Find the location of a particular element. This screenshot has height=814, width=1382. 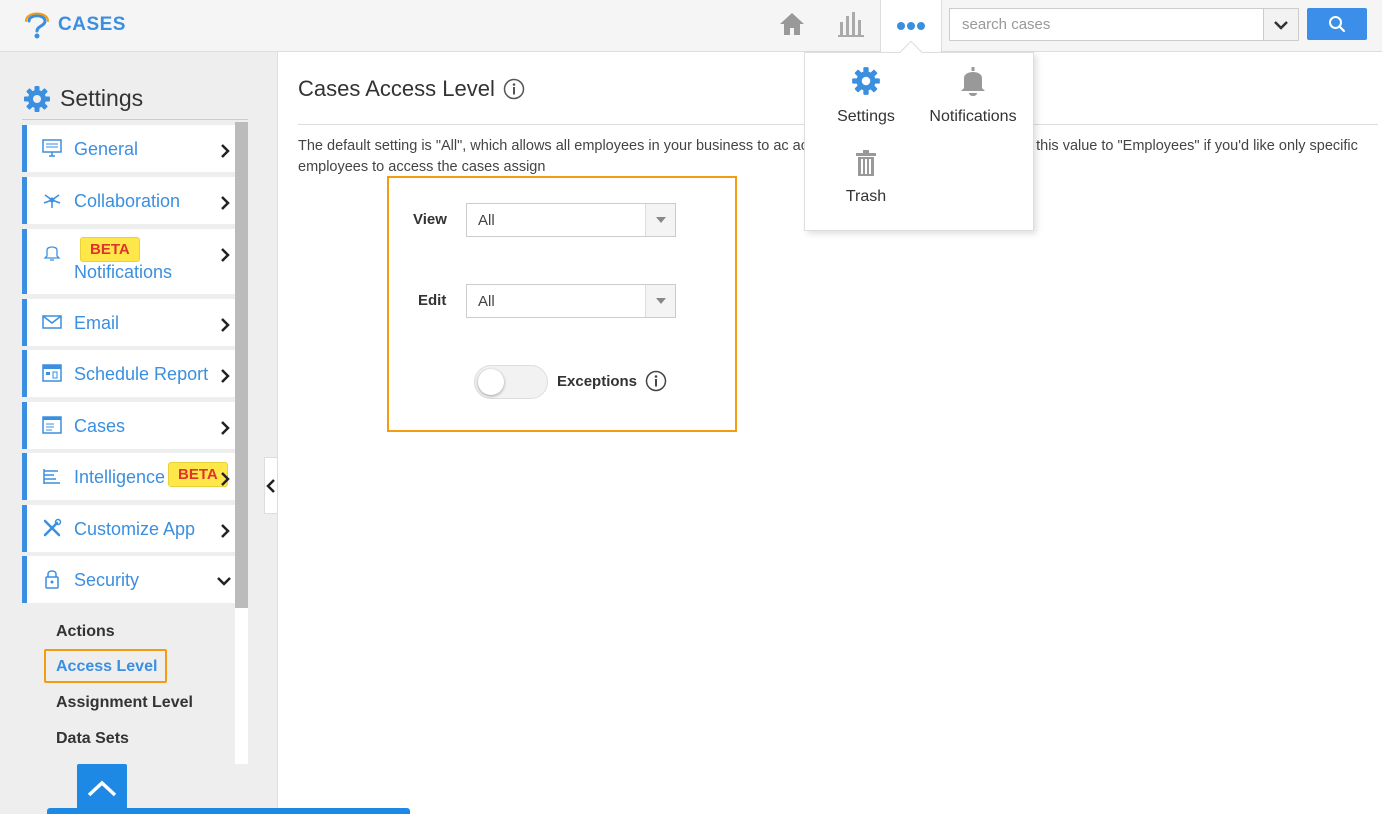

chevron-up-icon is located at coordinates (102, 788).